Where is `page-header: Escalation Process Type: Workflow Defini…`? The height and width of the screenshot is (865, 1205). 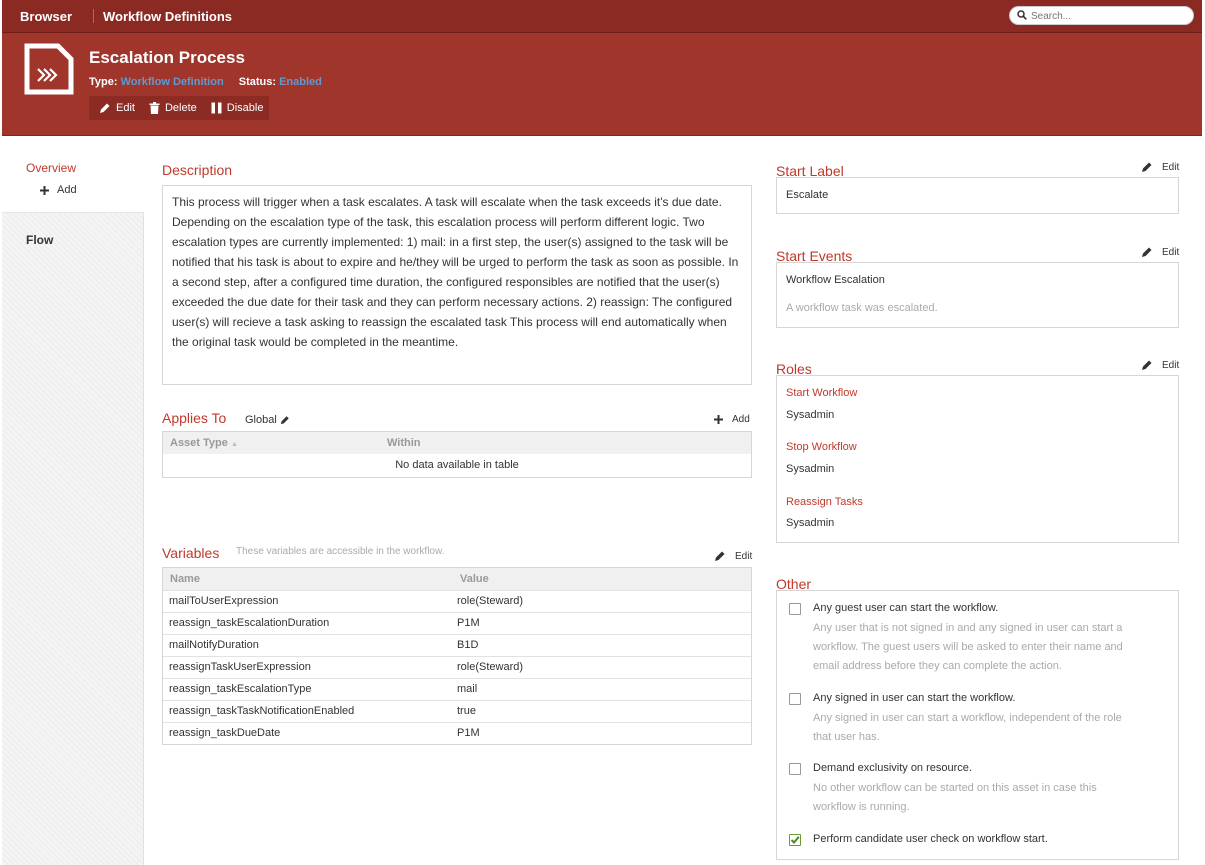 page-header: Escalation Process Type: Workflow Defini… is located at coordinates (602, 84).